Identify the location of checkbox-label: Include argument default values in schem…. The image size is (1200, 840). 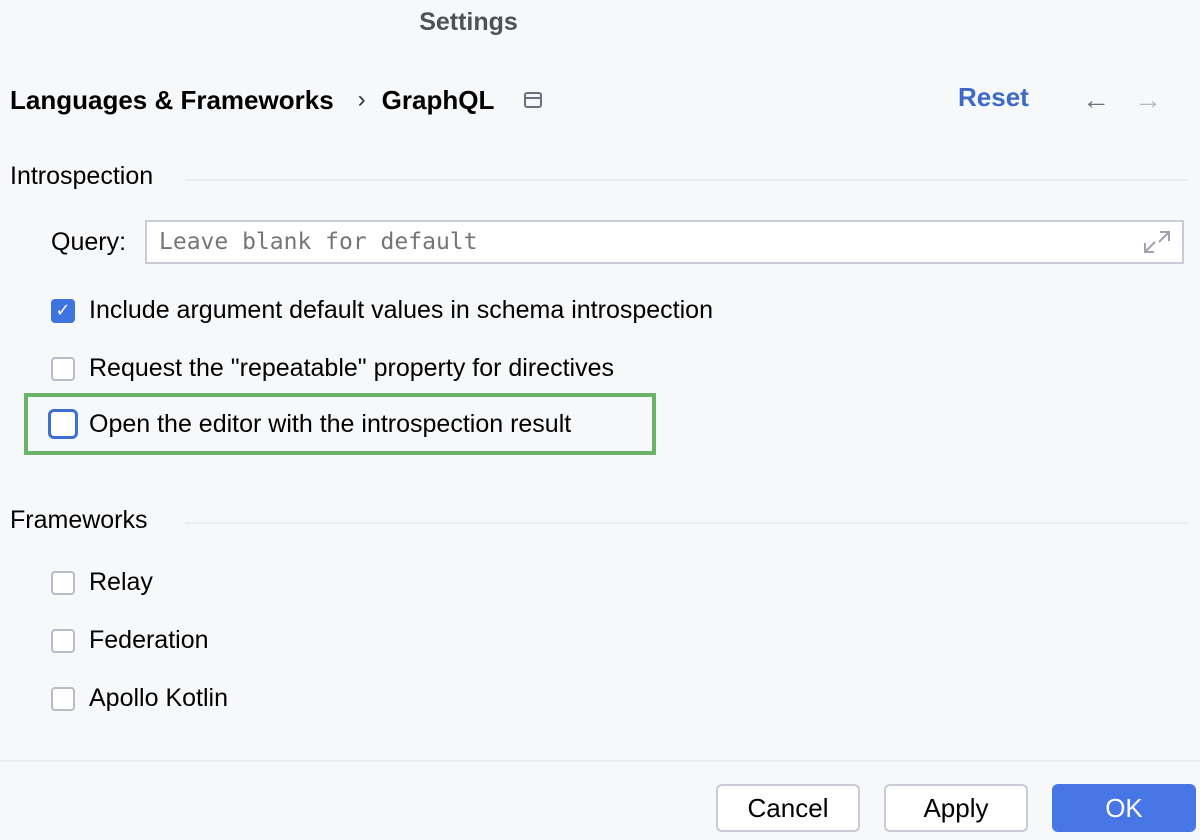
(401, 310).